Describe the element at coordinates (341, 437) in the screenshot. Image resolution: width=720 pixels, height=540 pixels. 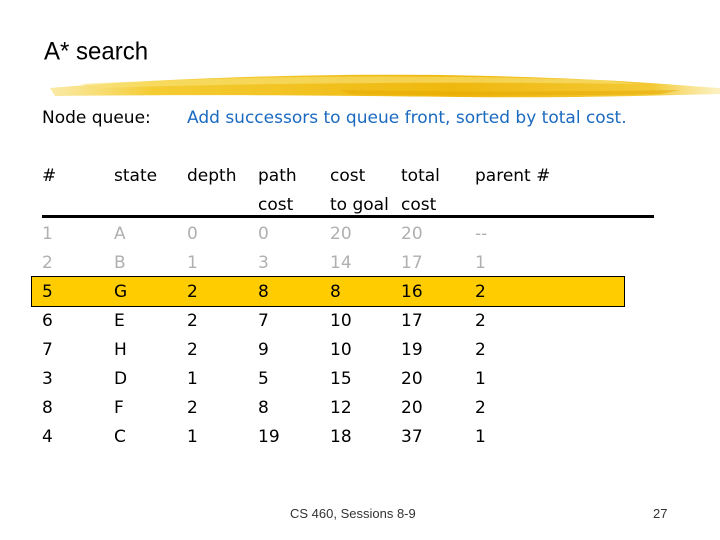
I see `table-cell: 18` at that location.